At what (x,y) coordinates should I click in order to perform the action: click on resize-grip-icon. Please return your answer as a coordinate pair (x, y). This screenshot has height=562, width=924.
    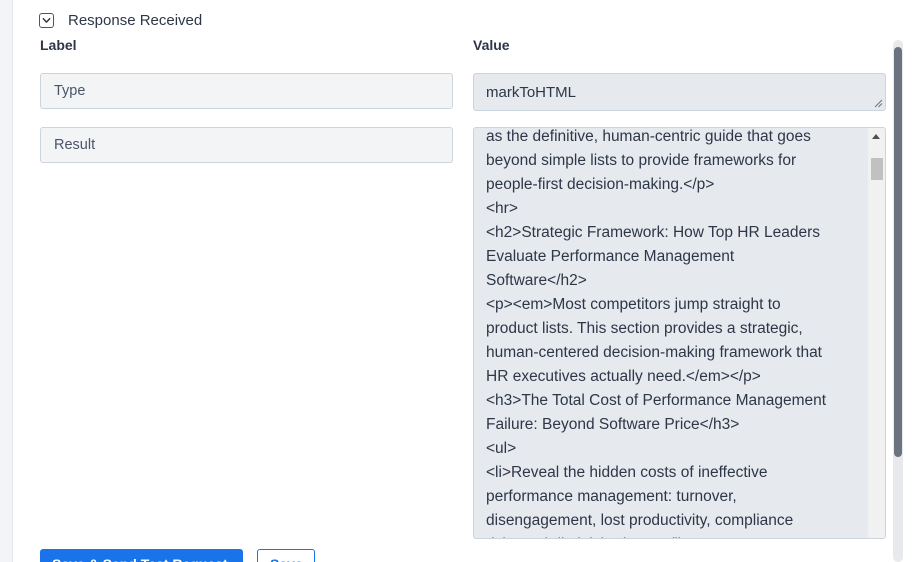
    Looking at the image, I should click on (878, 103).